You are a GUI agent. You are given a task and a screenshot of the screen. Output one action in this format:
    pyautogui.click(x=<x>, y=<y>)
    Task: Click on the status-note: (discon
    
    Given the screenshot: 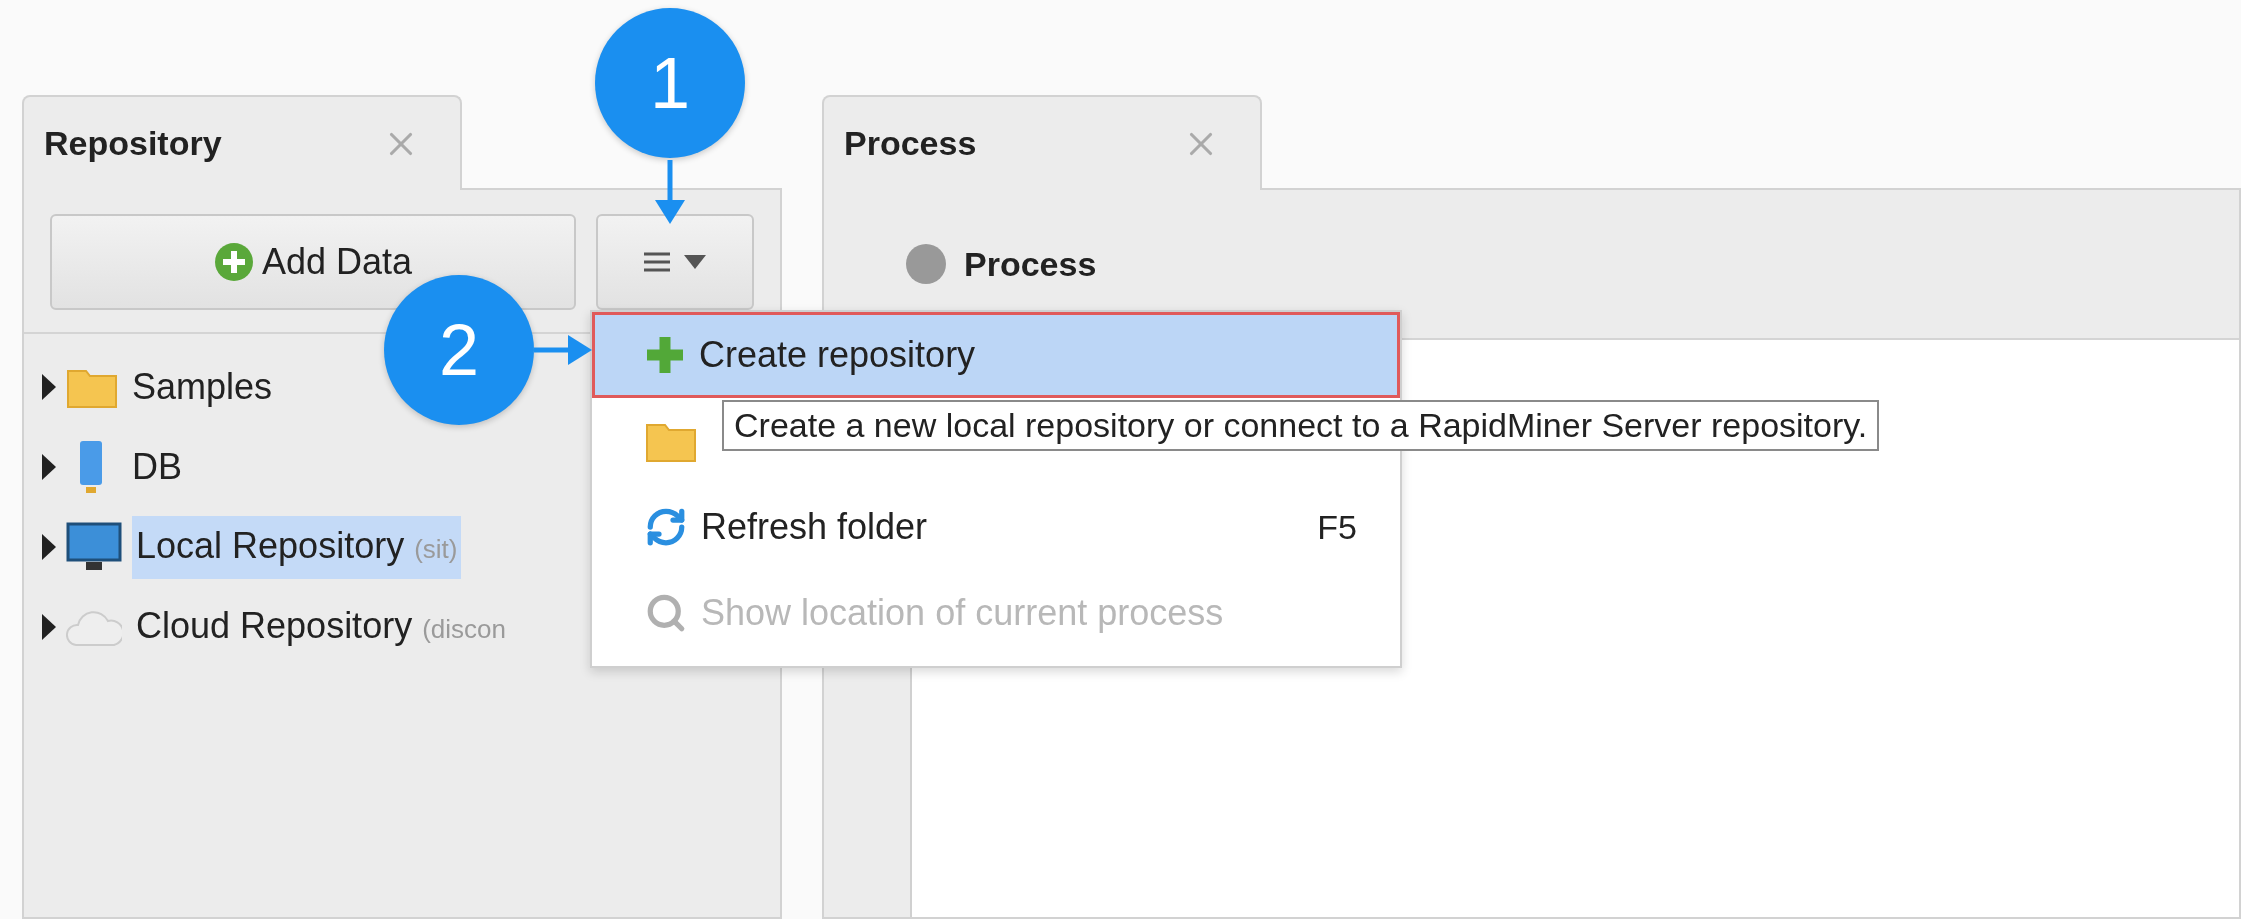 What is the action you would take?
    pyautogui.click(x=464, y=628)
    